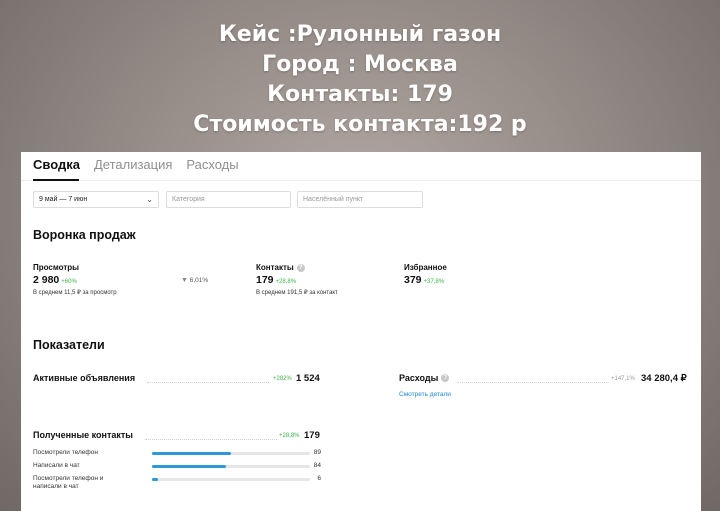  What do you see at coordinates (360, 94) in the screenshot?
I see `headline-contacts: Контакты: 179` at bounding box center [360, 94].